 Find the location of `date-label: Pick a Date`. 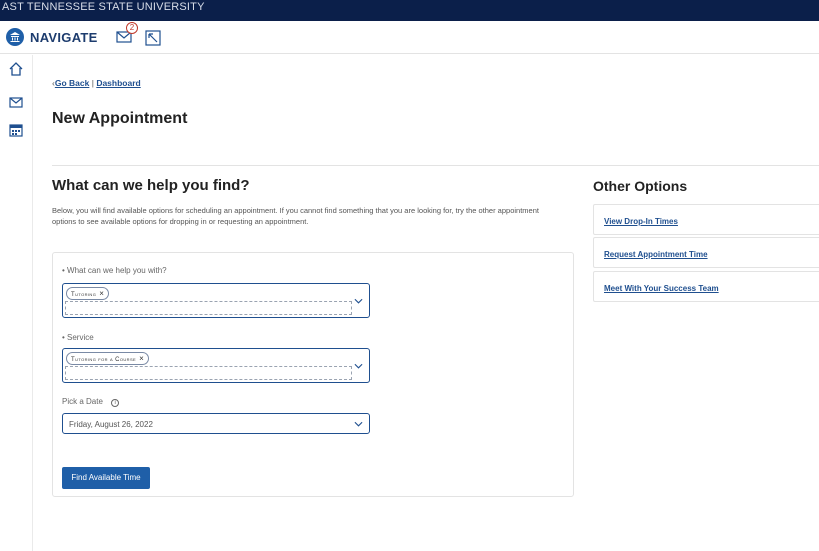

date-label: Pick a Date is located at coordinates (82, 401).